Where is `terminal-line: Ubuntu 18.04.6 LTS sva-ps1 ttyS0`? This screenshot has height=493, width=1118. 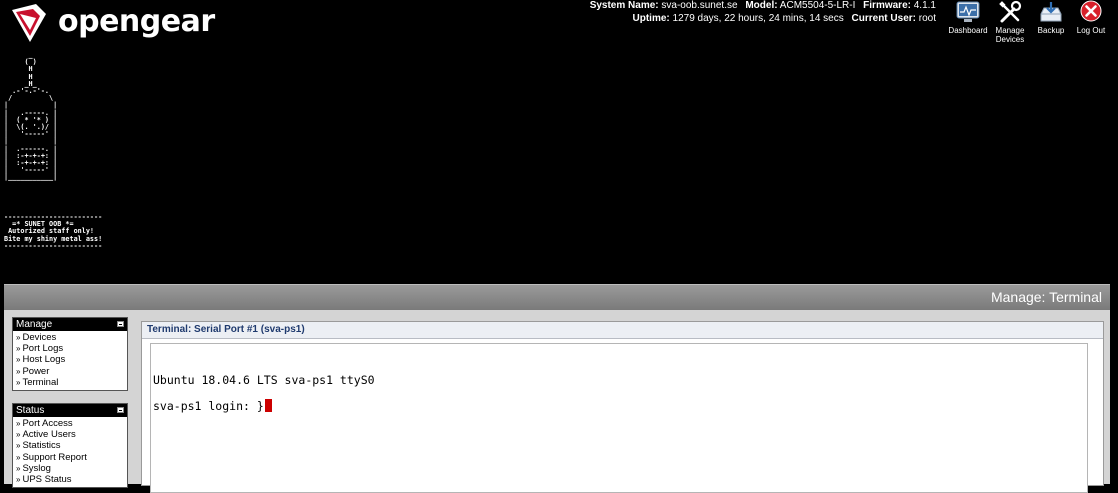 terminal-line: Ubuntu 18.04.6 LTS sva-ps1 ttyS0 is located at coordinates (264, 380).